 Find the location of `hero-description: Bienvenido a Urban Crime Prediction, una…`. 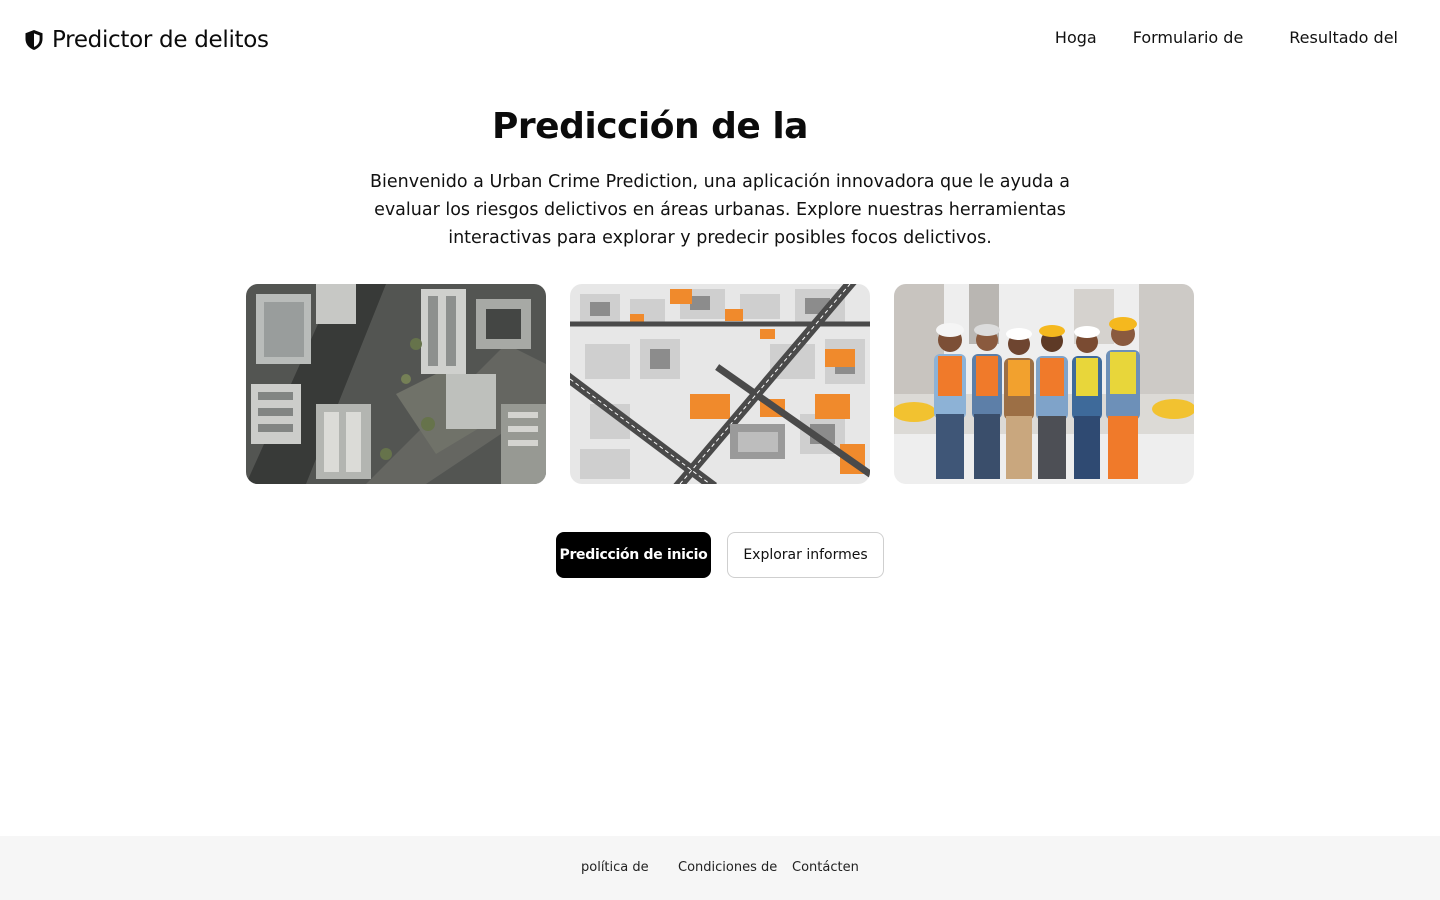

hero-description: Bienvenido a Urban Crime Prediction, una… is located at coordinates (720, 210).